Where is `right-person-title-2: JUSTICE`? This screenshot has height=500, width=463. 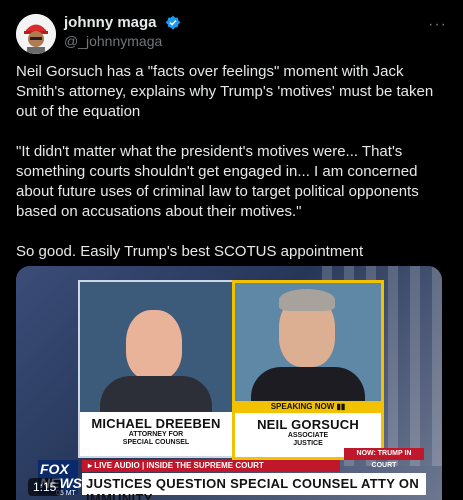 right-person-title-2: JUSTICE is located at coordinates (308, 443).